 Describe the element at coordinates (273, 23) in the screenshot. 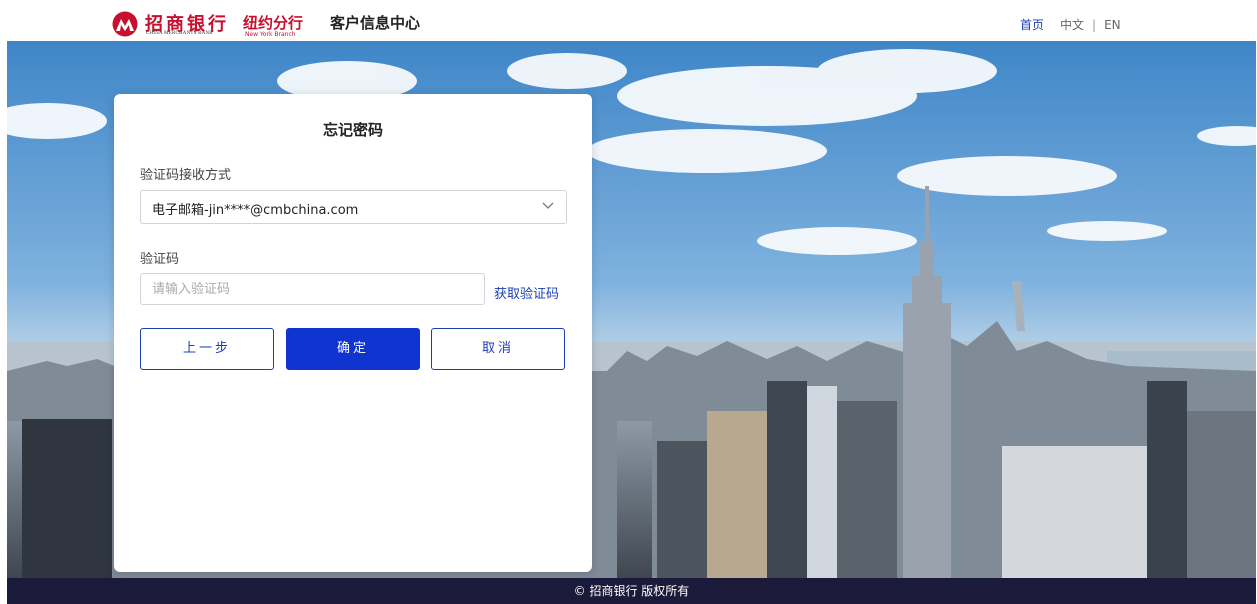

I see `branch-name-cn: 纽约分行` at that location.